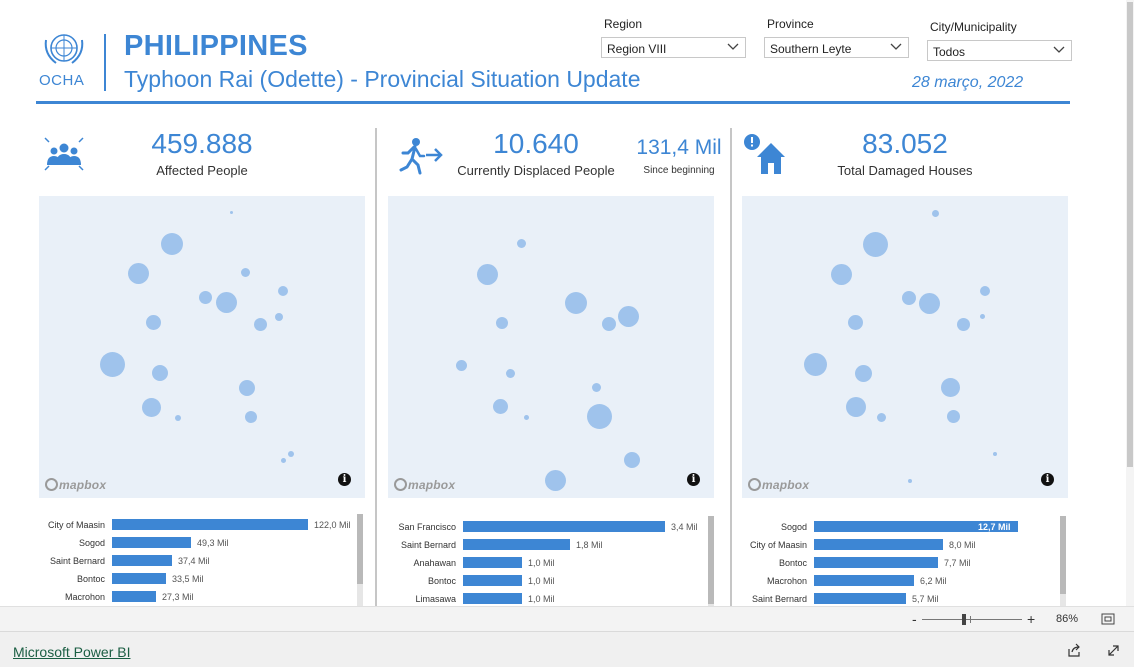 The width and height of the screenshot is (1134, 667). Describe the element at coordinates (1130, 234) in the screenshot. I see `page-scrollbar-thumb` at that location.